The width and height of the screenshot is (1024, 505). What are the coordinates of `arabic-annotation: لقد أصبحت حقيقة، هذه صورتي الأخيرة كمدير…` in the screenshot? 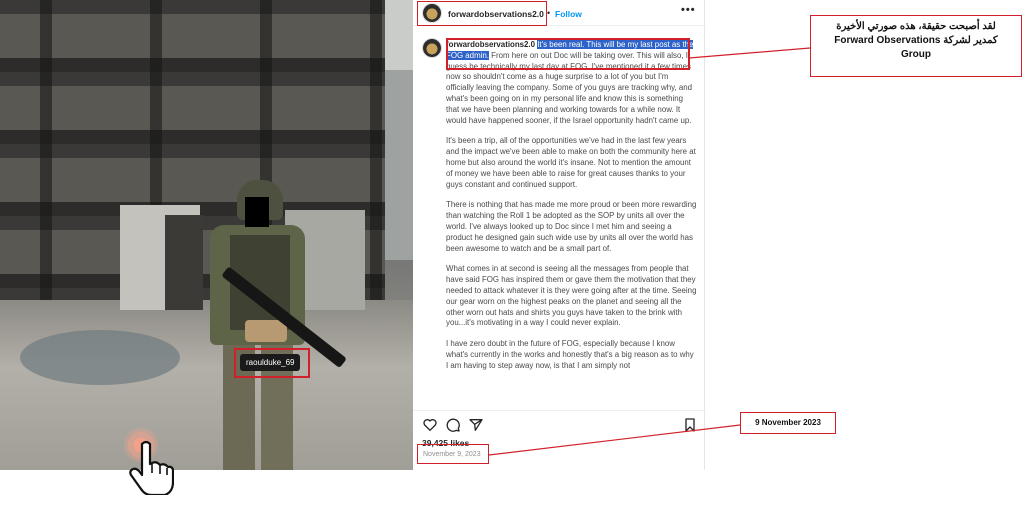 It's located at (916, 46).